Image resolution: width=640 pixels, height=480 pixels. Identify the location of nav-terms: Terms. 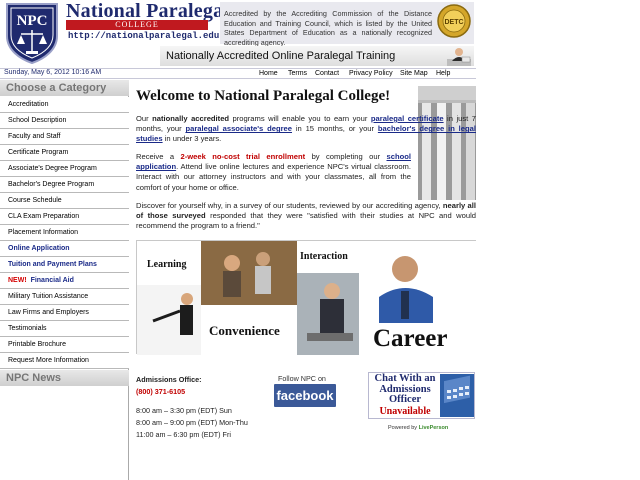
(297, 73).